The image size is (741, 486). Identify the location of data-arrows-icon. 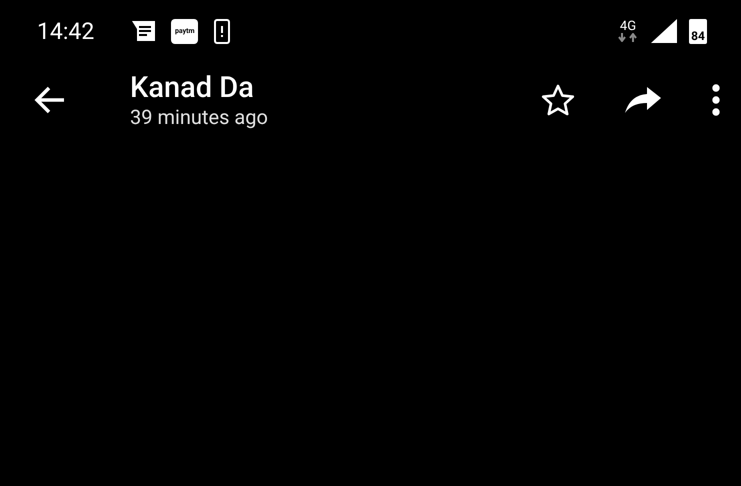
(628, 37).